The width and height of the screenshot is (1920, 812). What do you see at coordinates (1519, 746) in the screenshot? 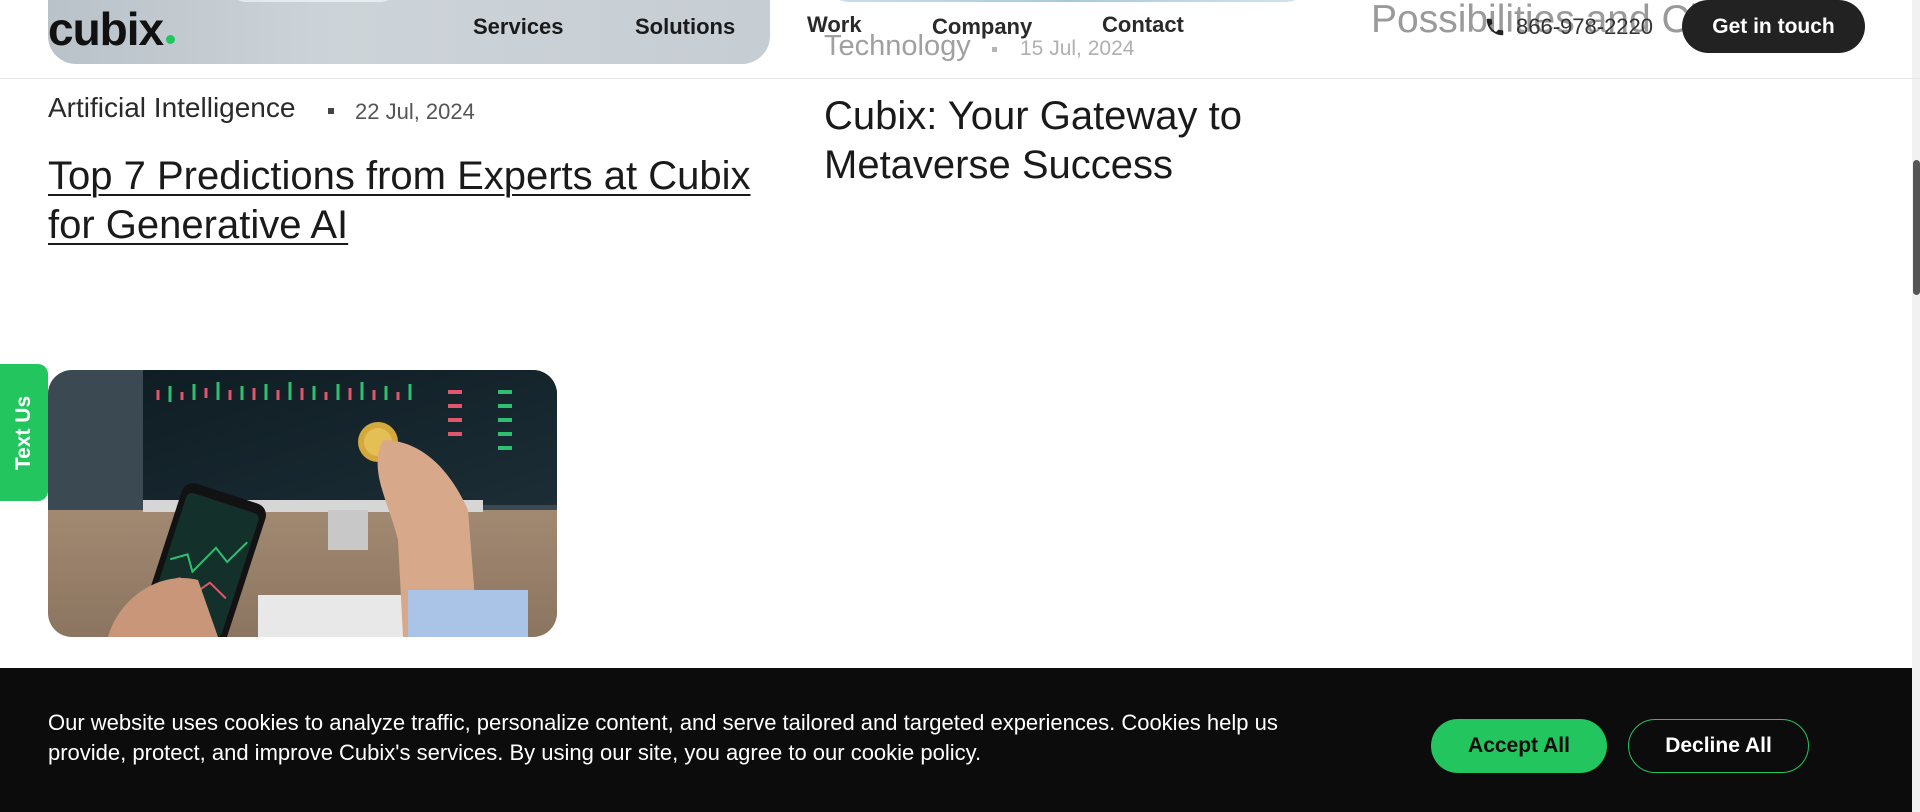
I see `accept-all-button: Accept All` at bounding box center [1519, 746].